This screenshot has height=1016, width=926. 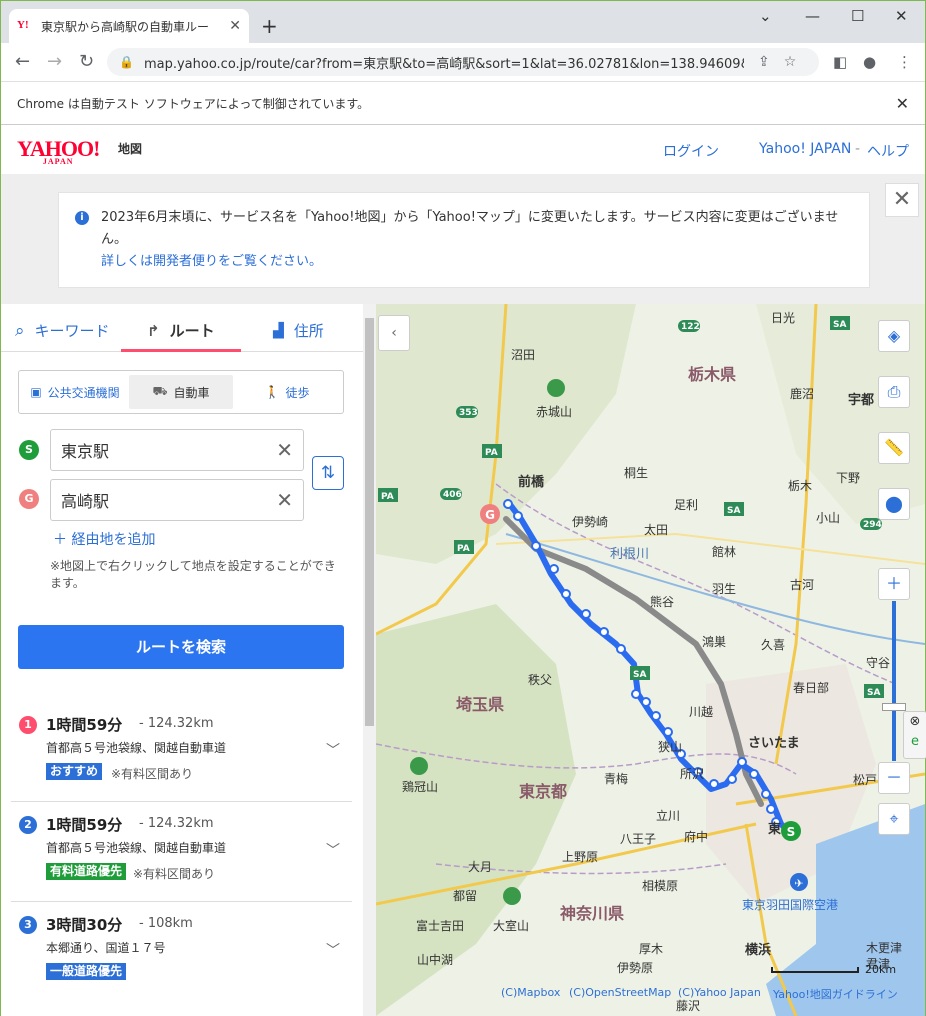 I want to click on tab-route: ↱ ルート, so click(x=181, y=330).